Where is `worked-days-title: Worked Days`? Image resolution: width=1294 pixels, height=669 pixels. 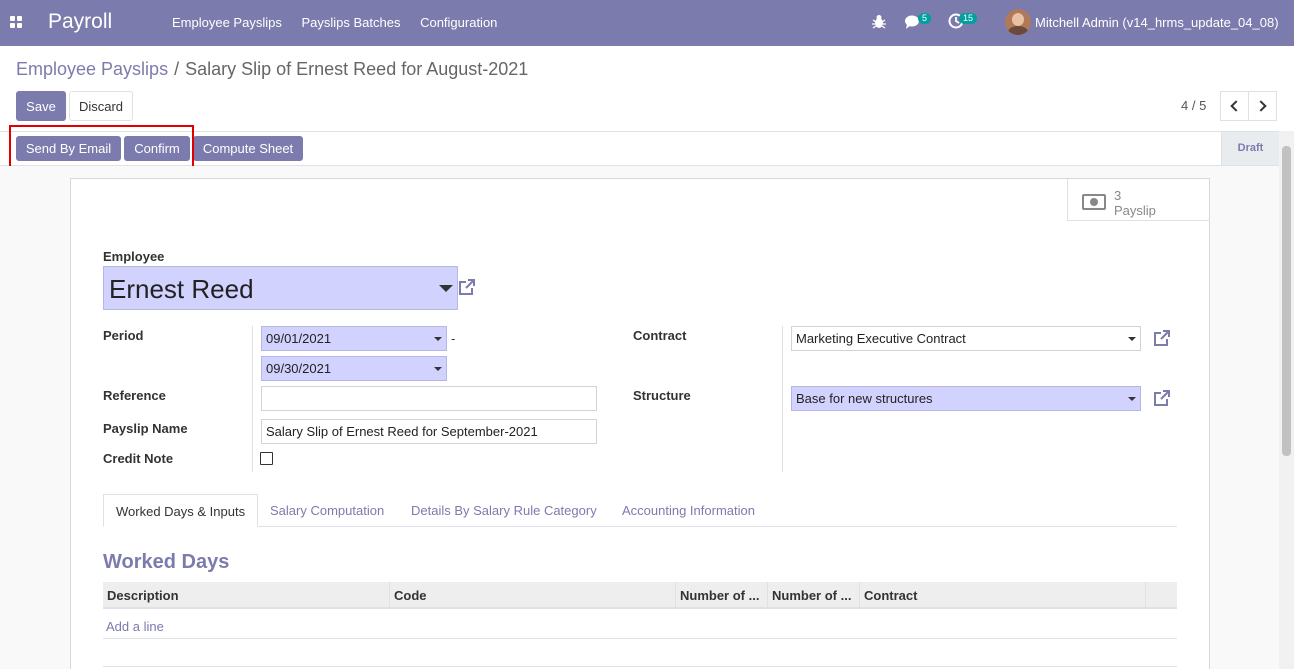 worked-days-title: Worked Days is located at coordinates (166, 562).